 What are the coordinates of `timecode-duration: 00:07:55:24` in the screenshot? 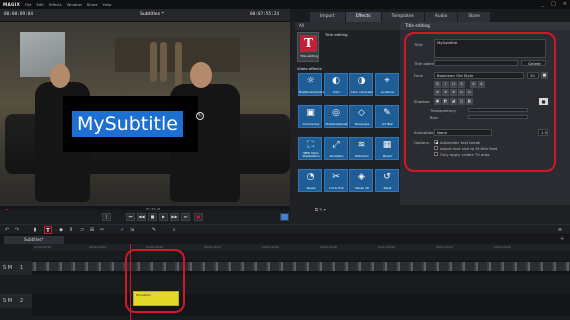 It's located at (265, 14).